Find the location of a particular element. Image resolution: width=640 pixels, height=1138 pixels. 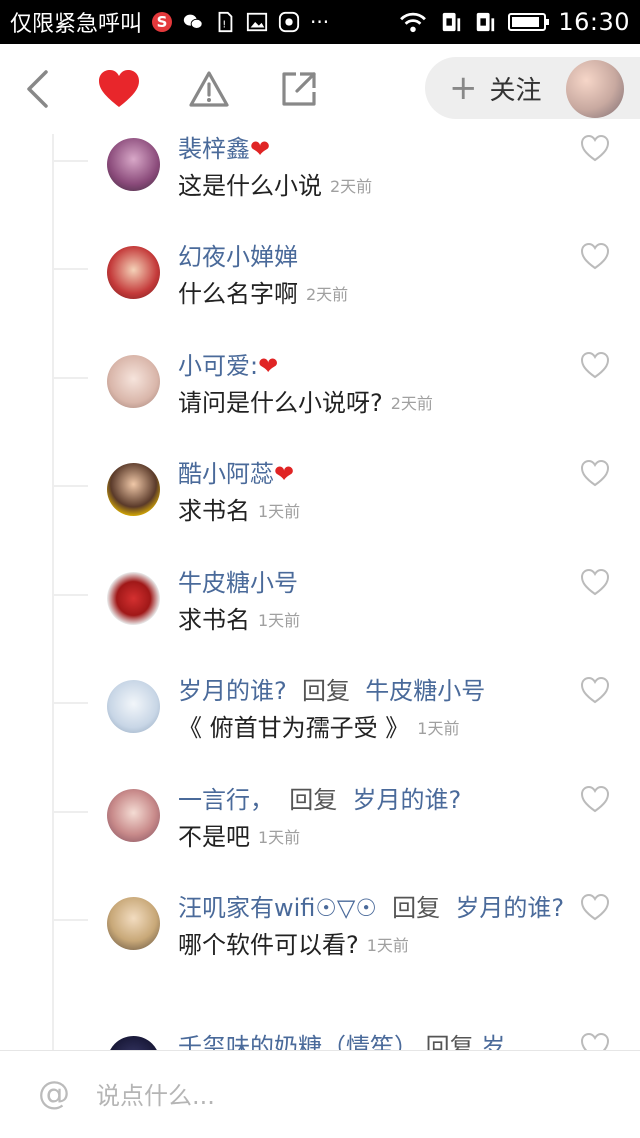

comment-username: 小可爱:❤ is located at coordinates (373, 366).